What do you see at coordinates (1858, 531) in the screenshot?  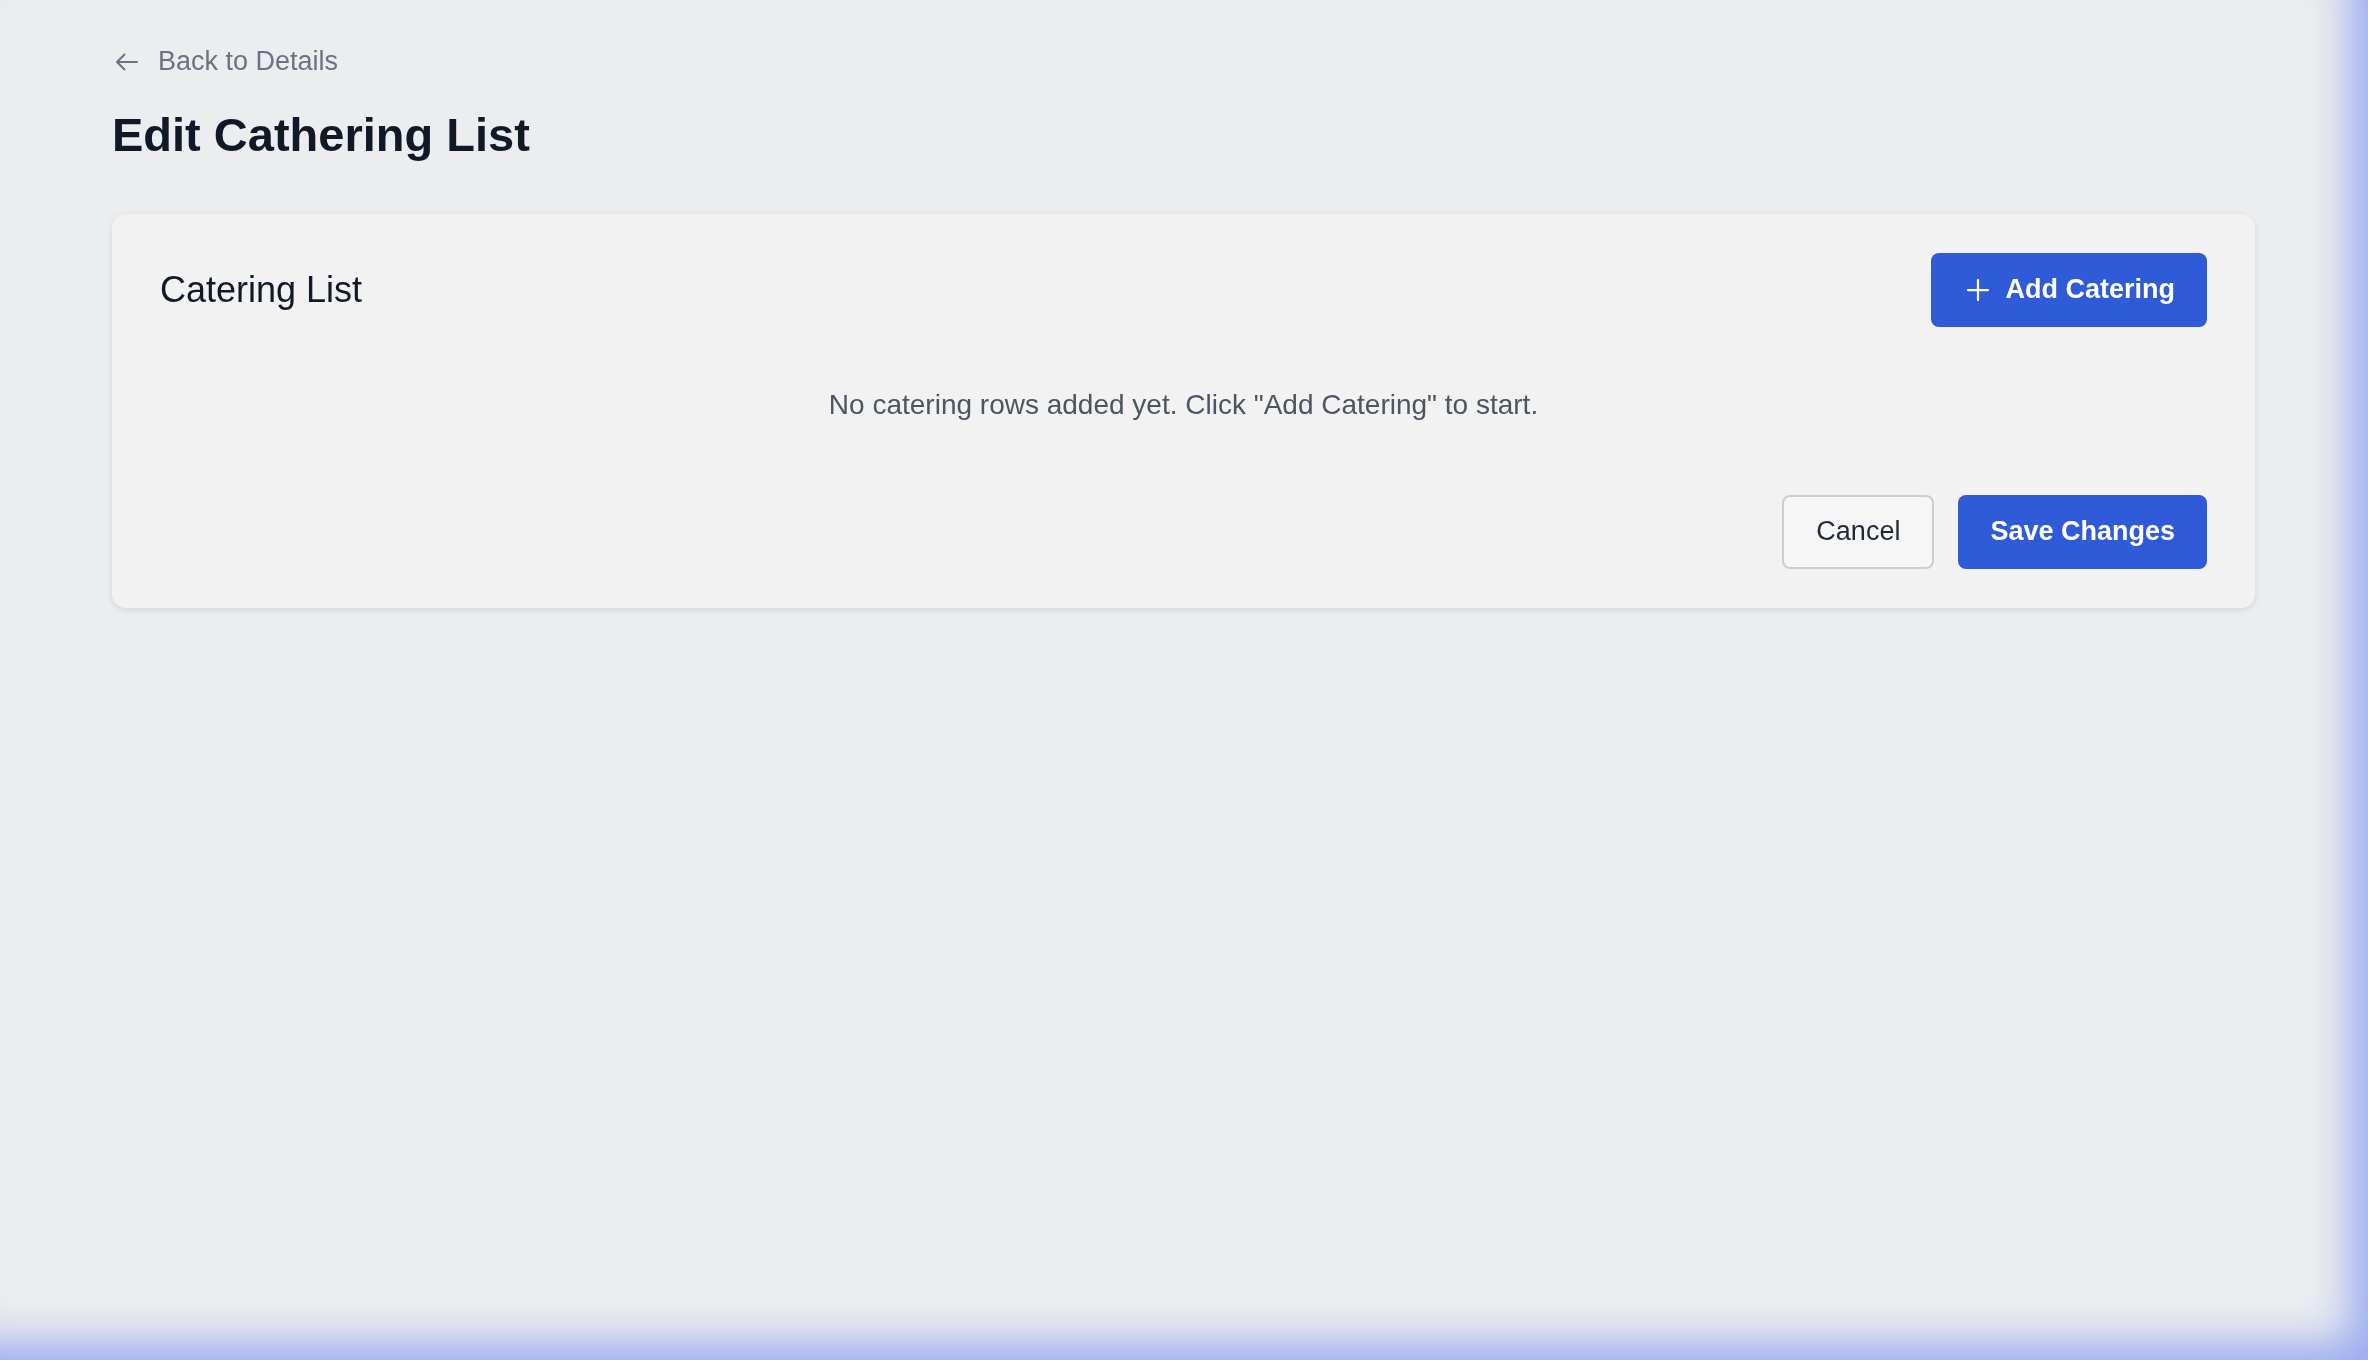 I see `cancel-button: Cancel` at bounding box center [1858, 531].